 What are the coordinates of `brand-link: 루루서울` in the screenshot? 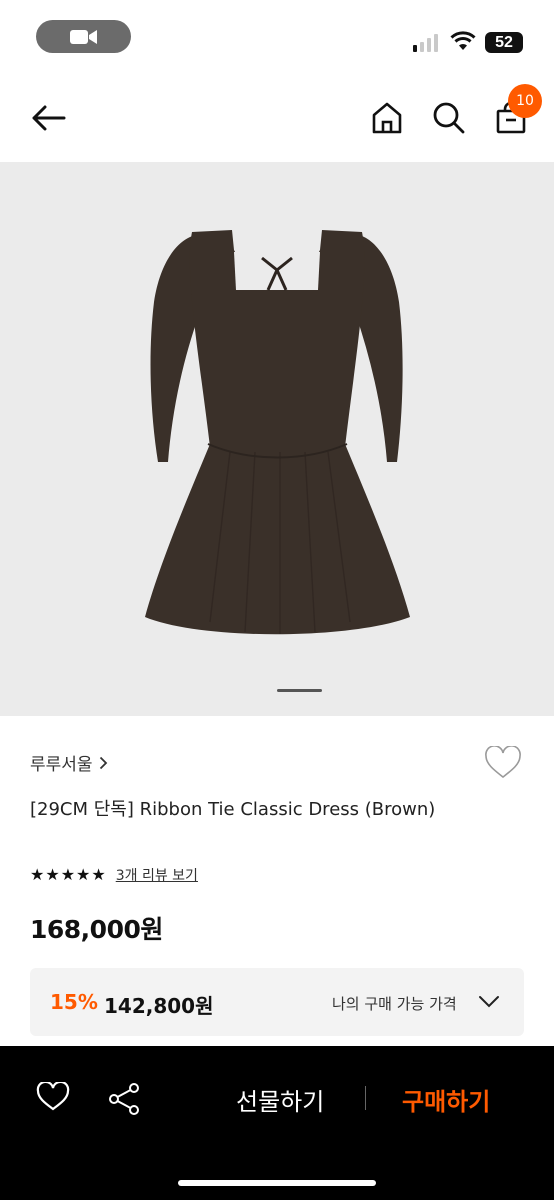 It's located at (69, 762).